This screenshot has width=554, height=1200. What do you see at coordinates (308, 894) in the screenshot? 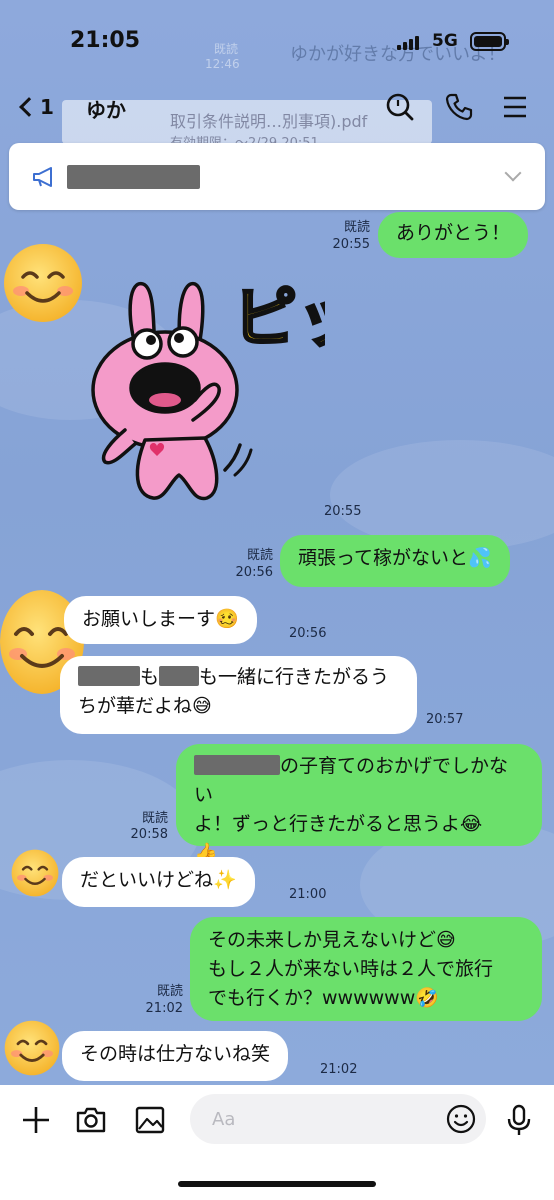
I see `message-time: 21:00` at bounding box center [308, 894].